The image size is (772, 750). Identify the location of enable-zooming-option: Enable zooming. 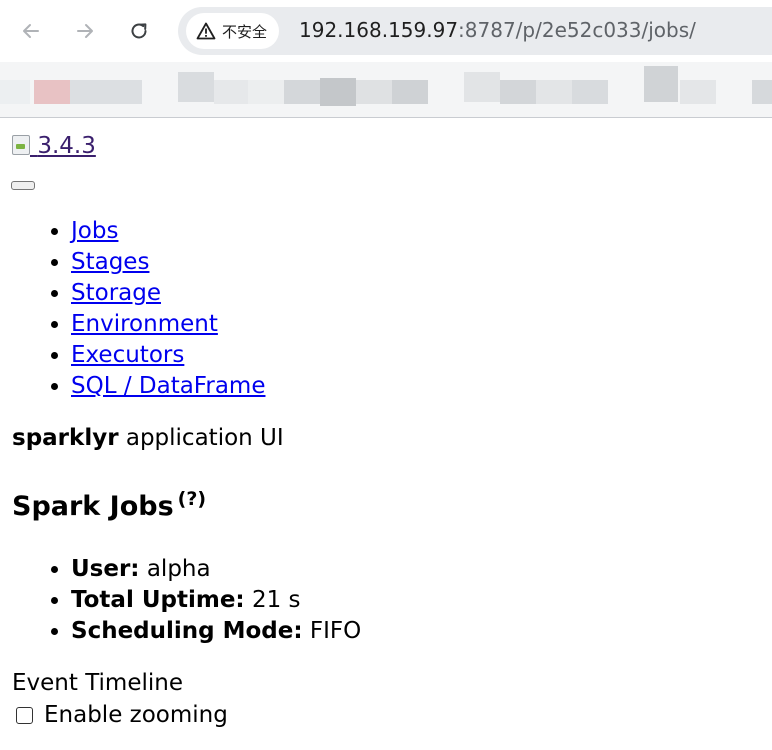
(122, 715).